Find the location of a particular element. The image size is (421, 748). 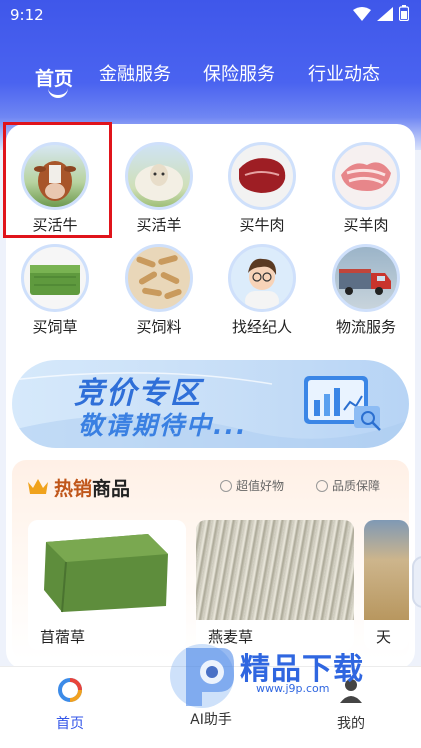

product-card: 苜蓿草 is located at coordinates (107, 585).